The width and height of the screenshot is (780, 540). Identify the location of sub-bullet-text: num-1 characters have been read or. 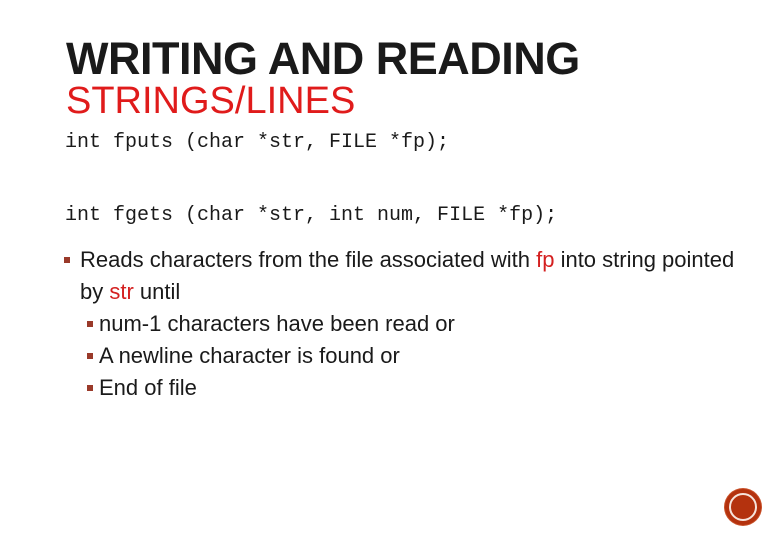
(277, 323).